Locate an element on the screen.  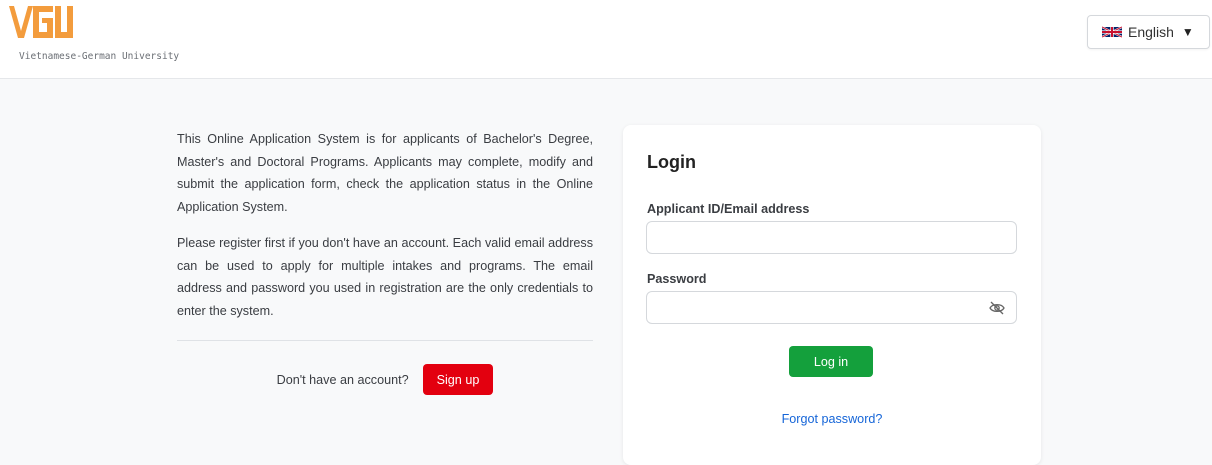
sign-up-button: Sign up is located at coordinates (458, 379).